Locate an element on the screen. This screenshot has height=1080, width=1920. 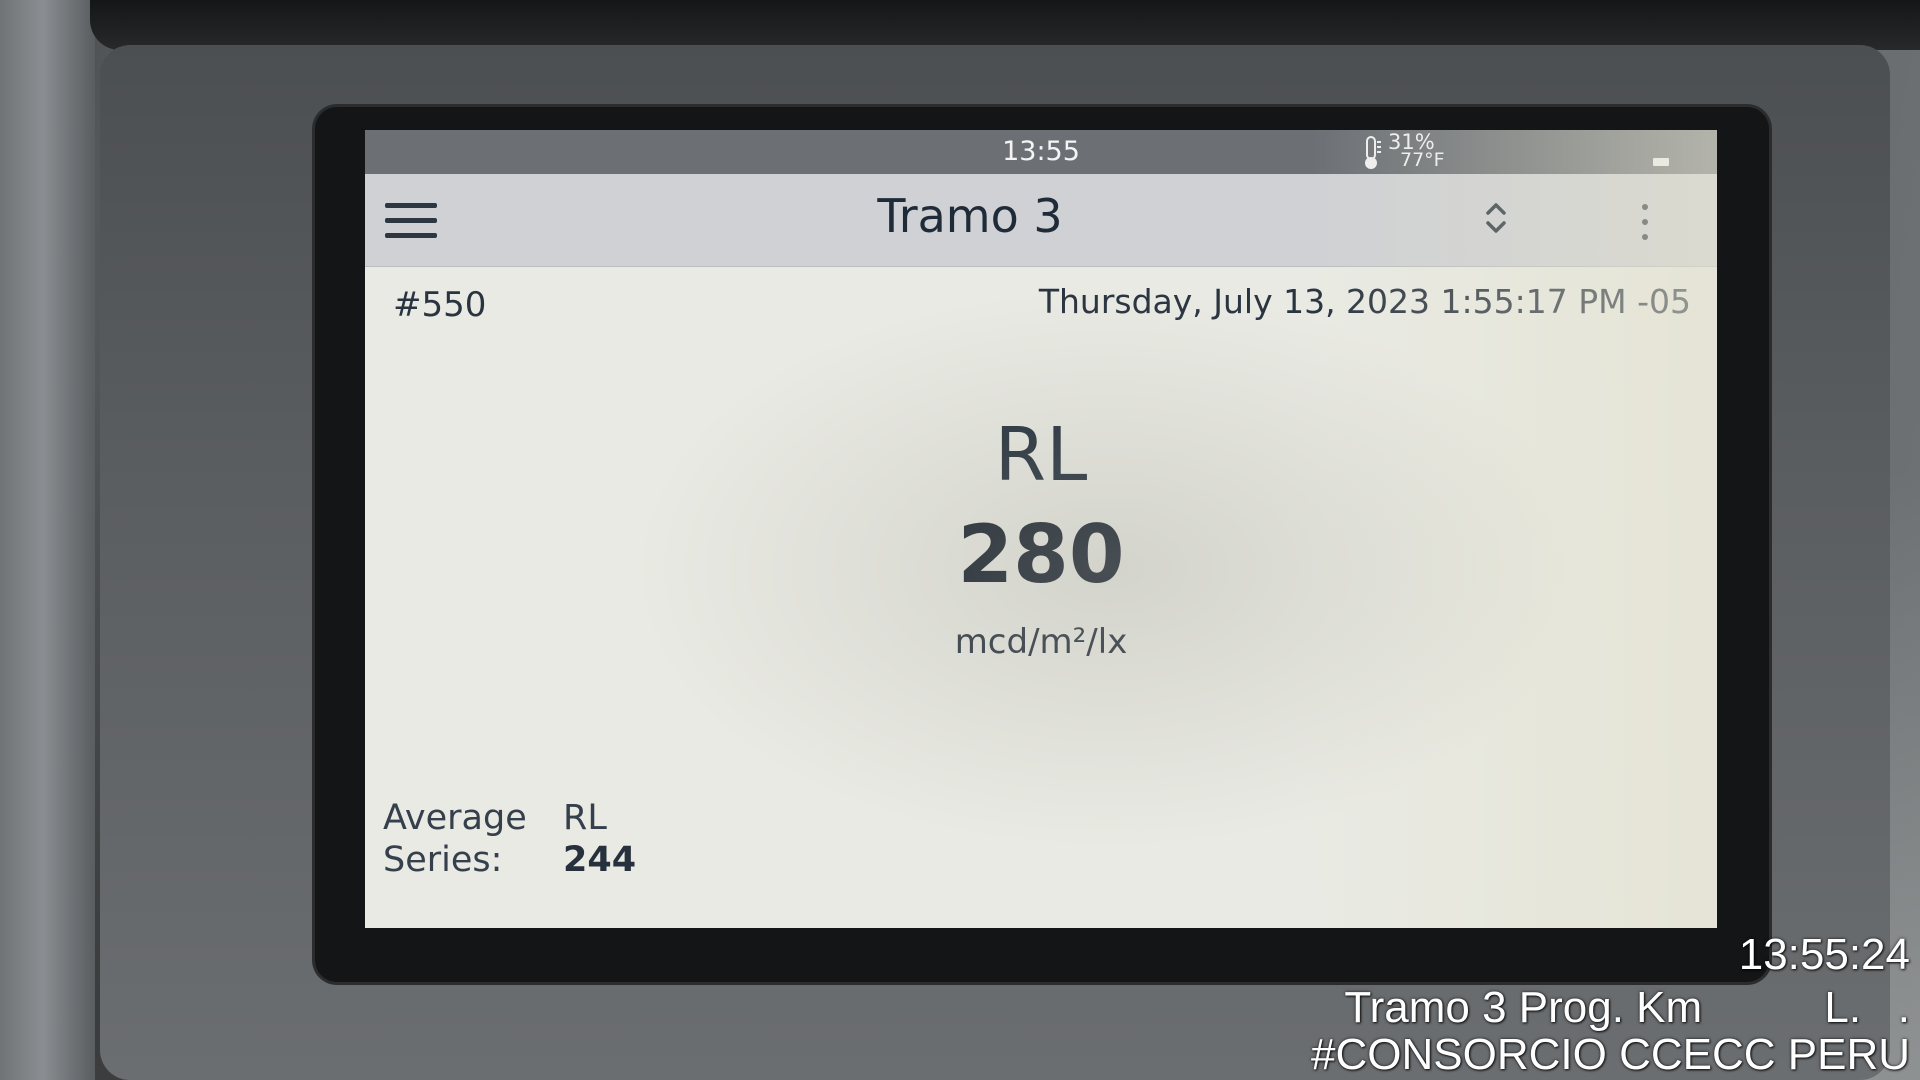
record-datetime: Thursday, July 13, 2023 1:55:17 PM -05 is located at coordinates (1364, 301).